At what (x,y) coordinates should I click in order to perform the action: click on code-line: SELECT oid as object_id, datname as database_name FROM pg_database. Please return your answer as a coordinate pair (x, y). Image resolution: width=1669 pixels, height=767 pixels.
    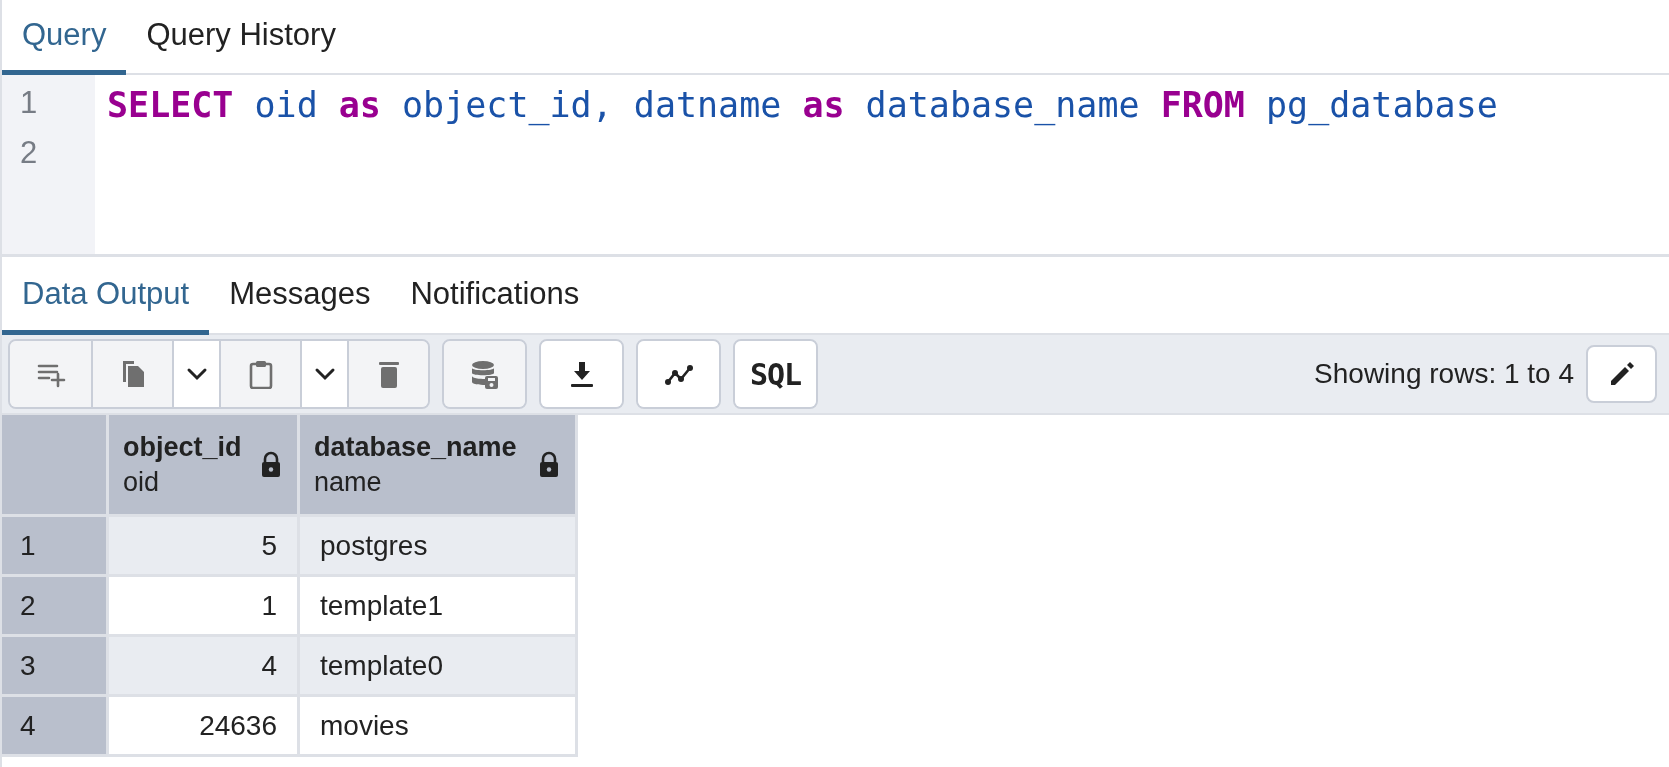
    Looking at the image, I should click on (802, 106).